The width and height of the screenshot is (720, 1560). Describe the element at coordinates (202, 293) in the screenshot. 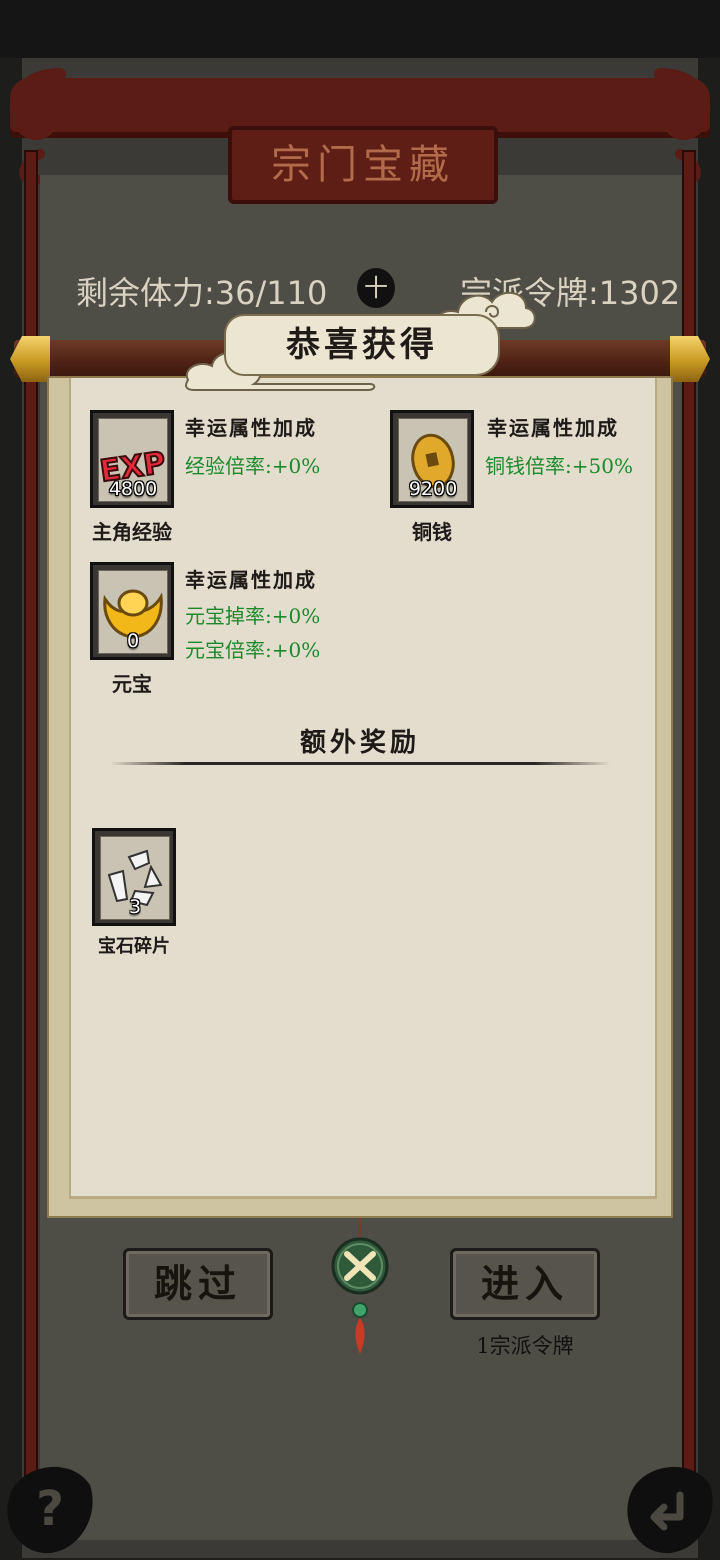

I see `stamina-label: 剩余体力:36/110` at that location.